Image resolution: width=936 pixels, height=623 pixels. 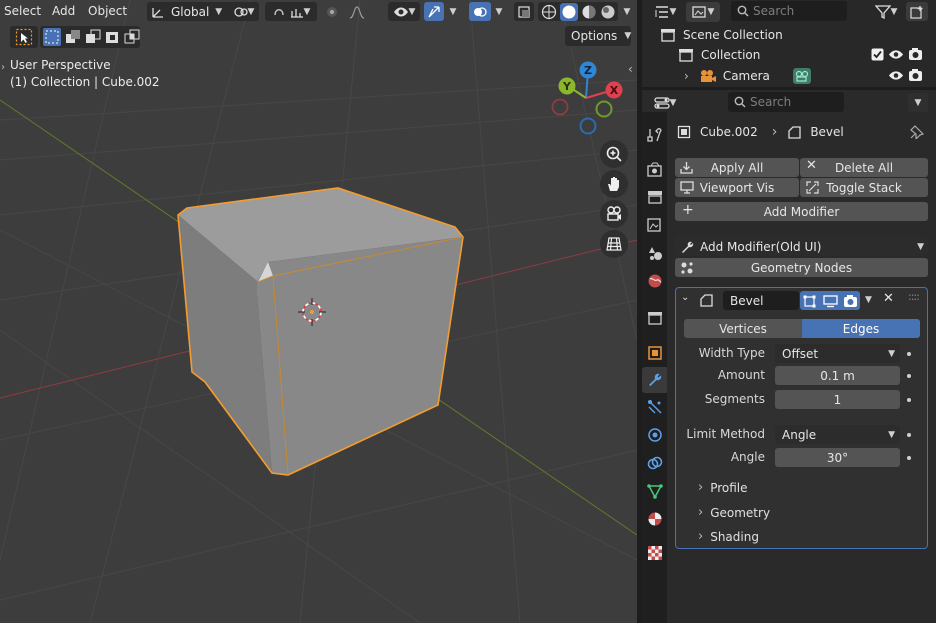 What do you see at coordinates (914, 296) in the screenshot?
I see `drag-handle-icon: ::::` at bounding box center [914, 296].